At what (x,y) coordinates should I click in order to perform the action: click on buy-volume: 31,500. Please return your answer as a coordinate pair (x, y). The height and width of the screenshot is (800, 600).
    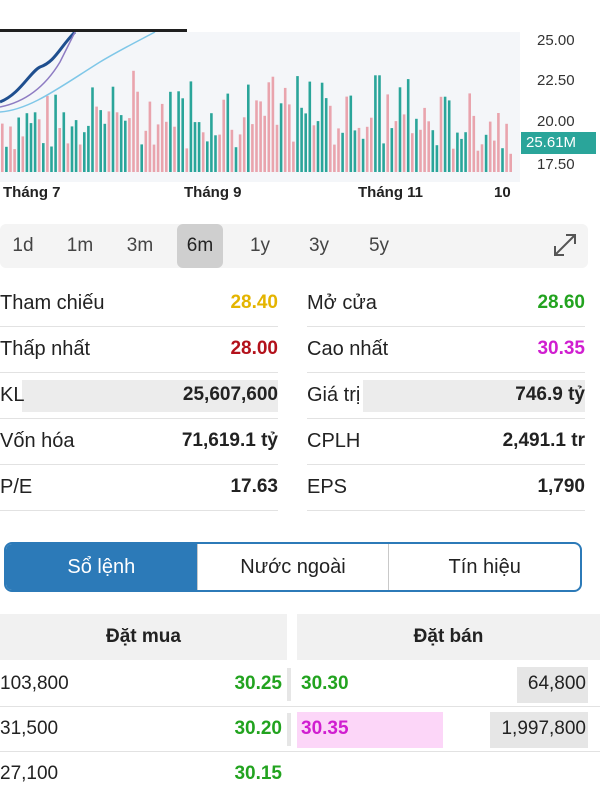
    Looking at the image, I should click on (29, 728).